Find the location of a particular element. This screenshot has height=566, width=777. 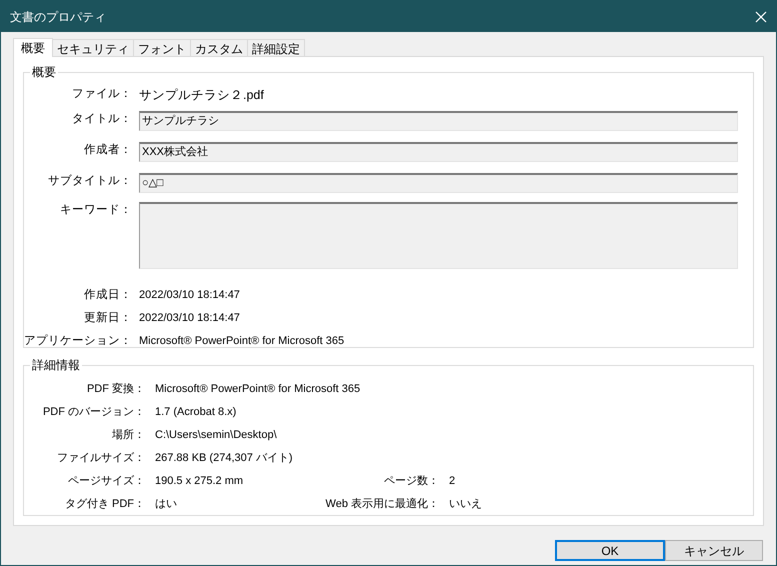

field-label: Web 表示用に最適化： is located at coordinates (381, 504).